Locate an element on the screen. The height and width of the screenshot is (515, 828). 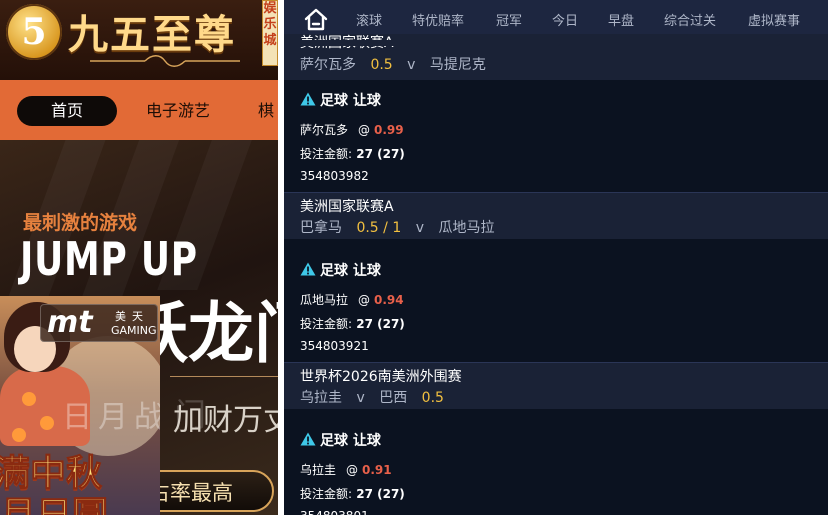
match-line: 乌拉圭 v 巴西 0.5 is located at coordinates (372, 397).